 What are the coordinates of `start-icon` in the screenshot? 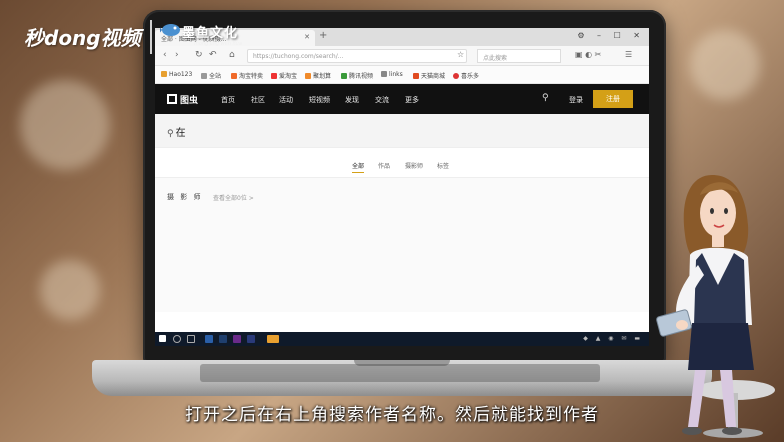 It's located at (162, 338).